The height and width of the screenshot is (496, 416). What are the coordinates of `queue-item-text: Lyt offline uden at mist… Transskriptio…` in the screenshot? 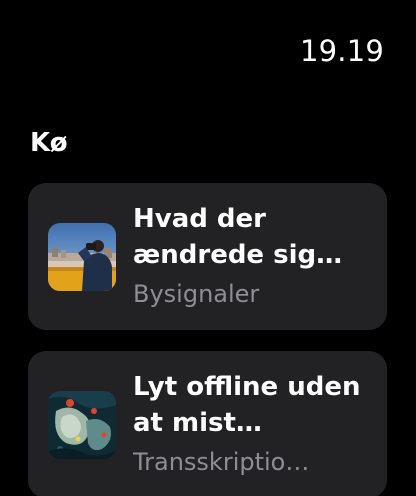 It's located at (254, 423).